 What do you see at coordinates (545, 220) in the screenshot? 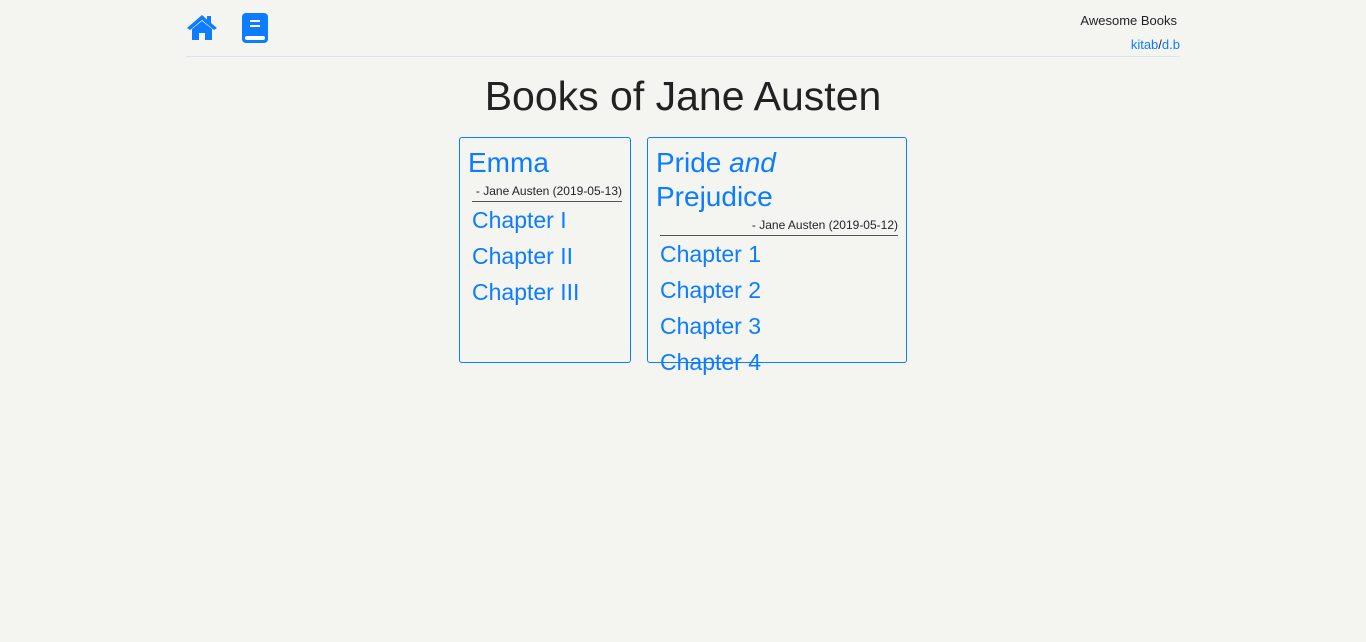
I see `chapter-link: Chapter I` at bounding box center [545, 220].